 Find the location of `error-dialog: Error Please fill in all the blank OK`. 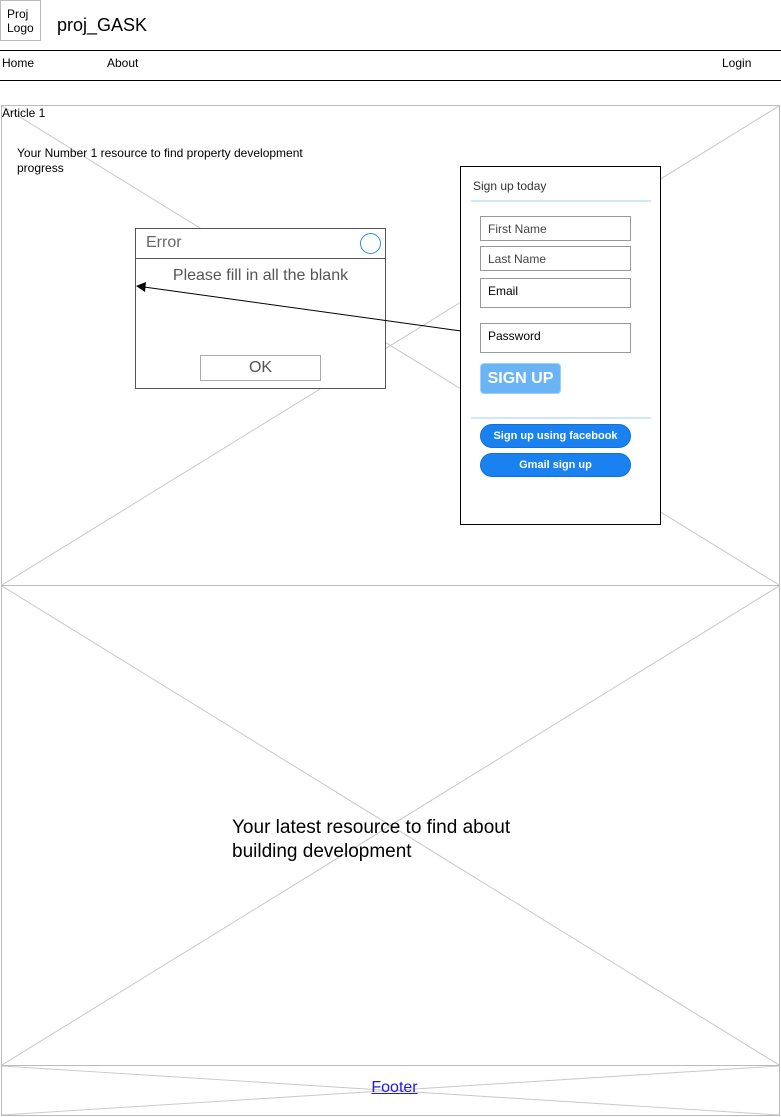

error-dialog: Error Please fill in all the blank OK is located at coordinates (260, 308).